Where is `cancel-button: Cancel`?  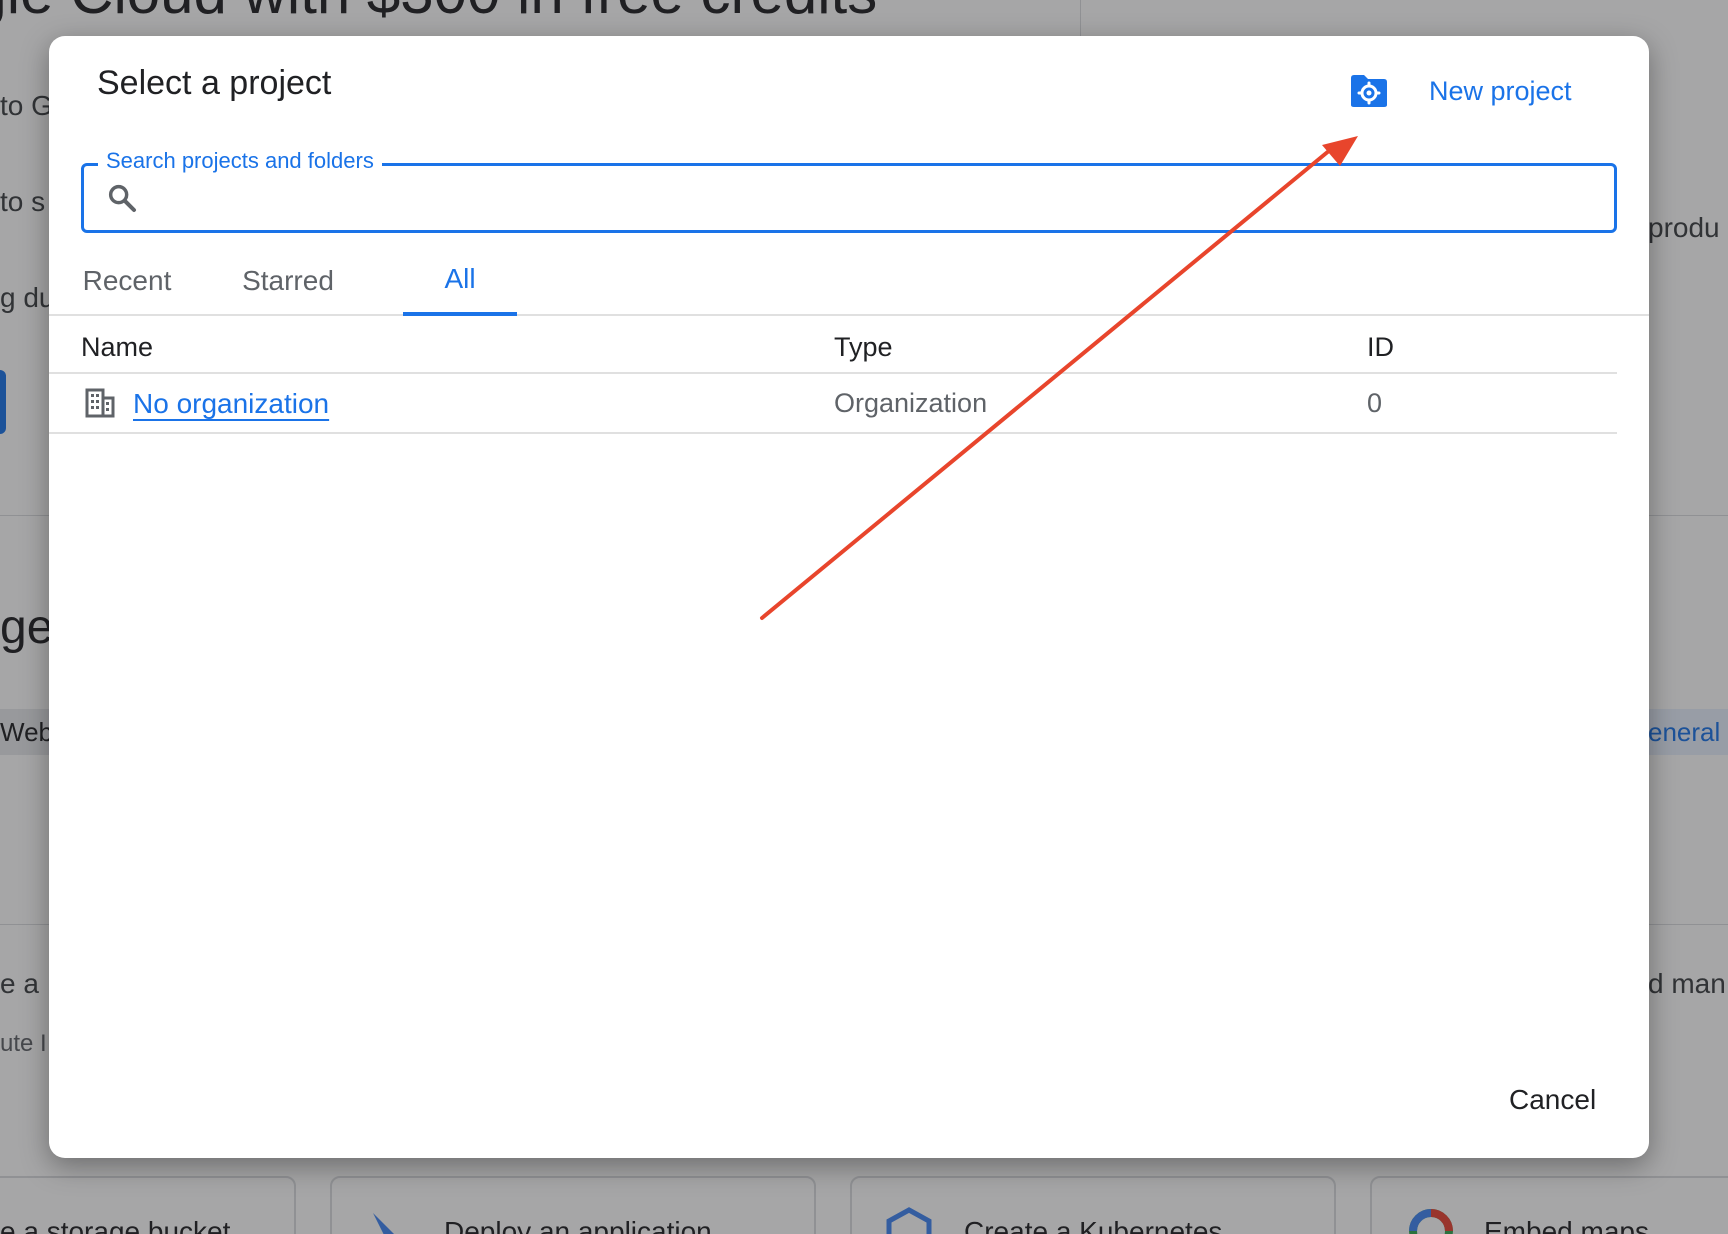
cancel-button: Cancel is located at coordinates (1552, 1100).